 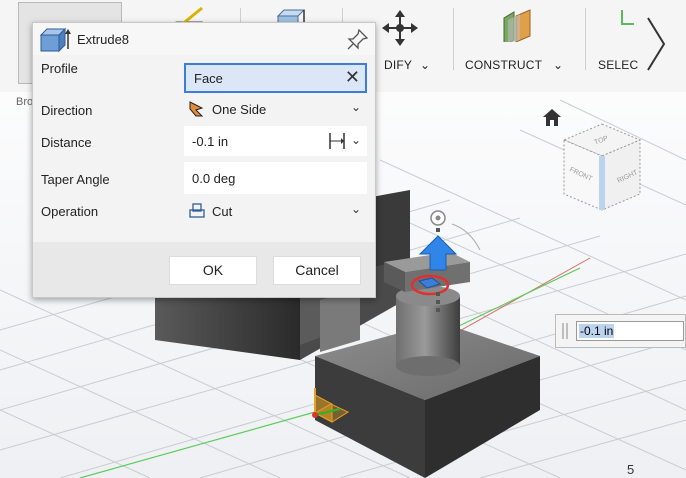 What do you see at coordinates (597, 331) in the screenshot?
I see `heads-up-distance-value: -0.1 in` at bounding box center [597, 331].